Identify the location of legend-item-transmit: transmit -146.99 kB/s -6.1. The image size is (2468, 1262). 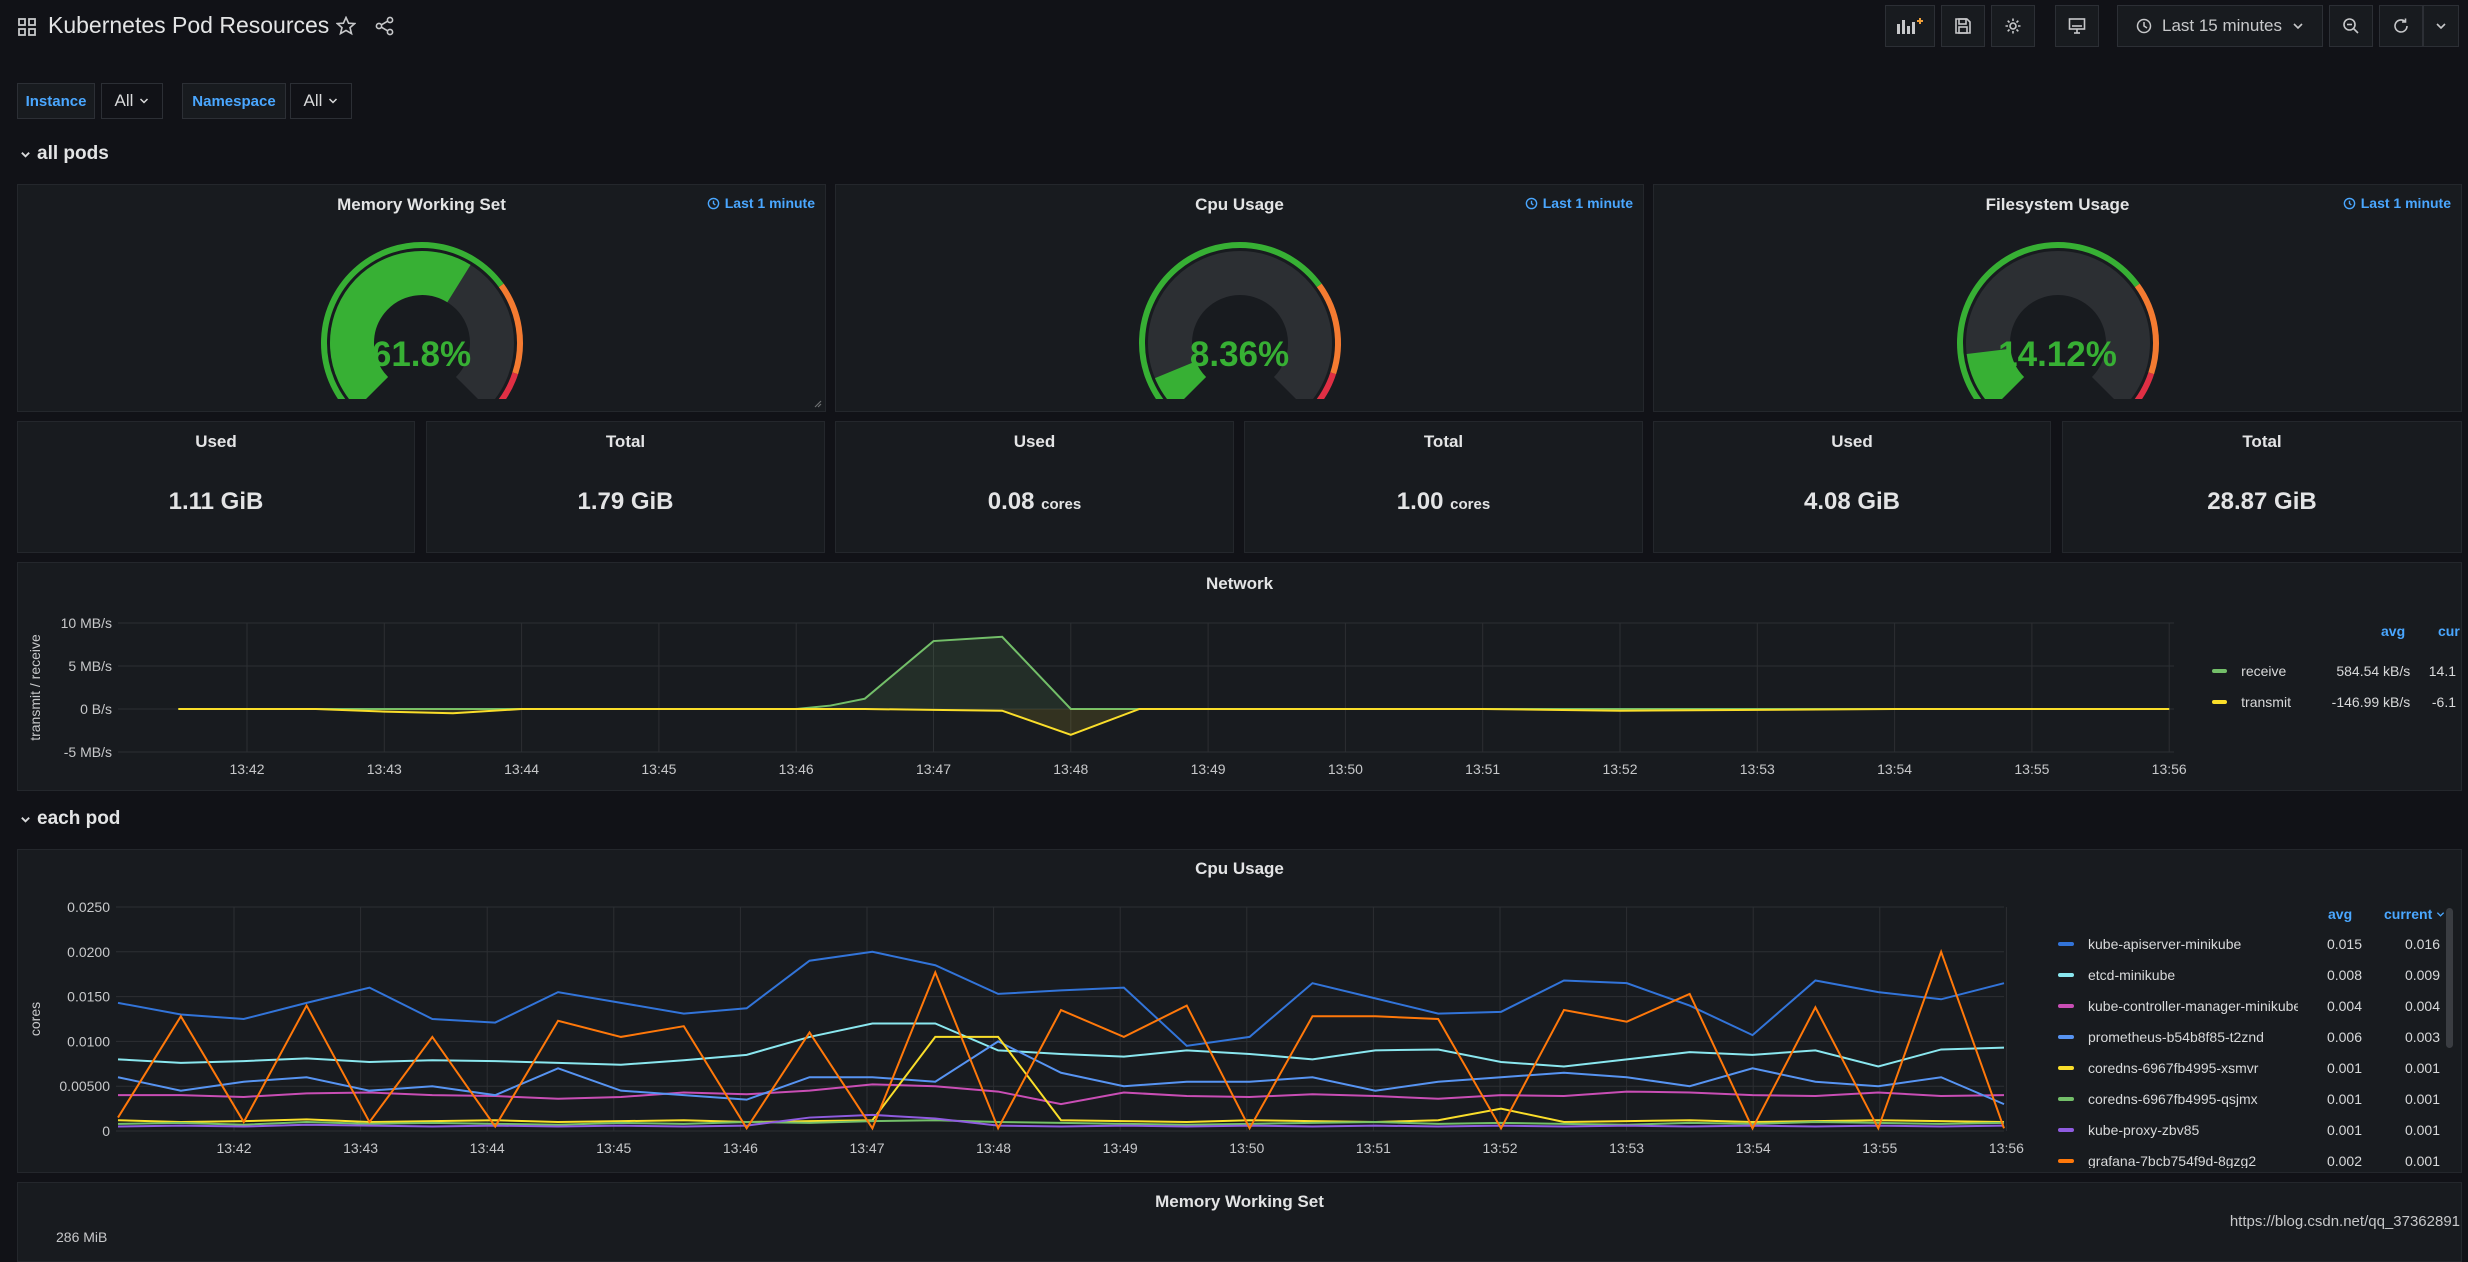
(2329, 701).